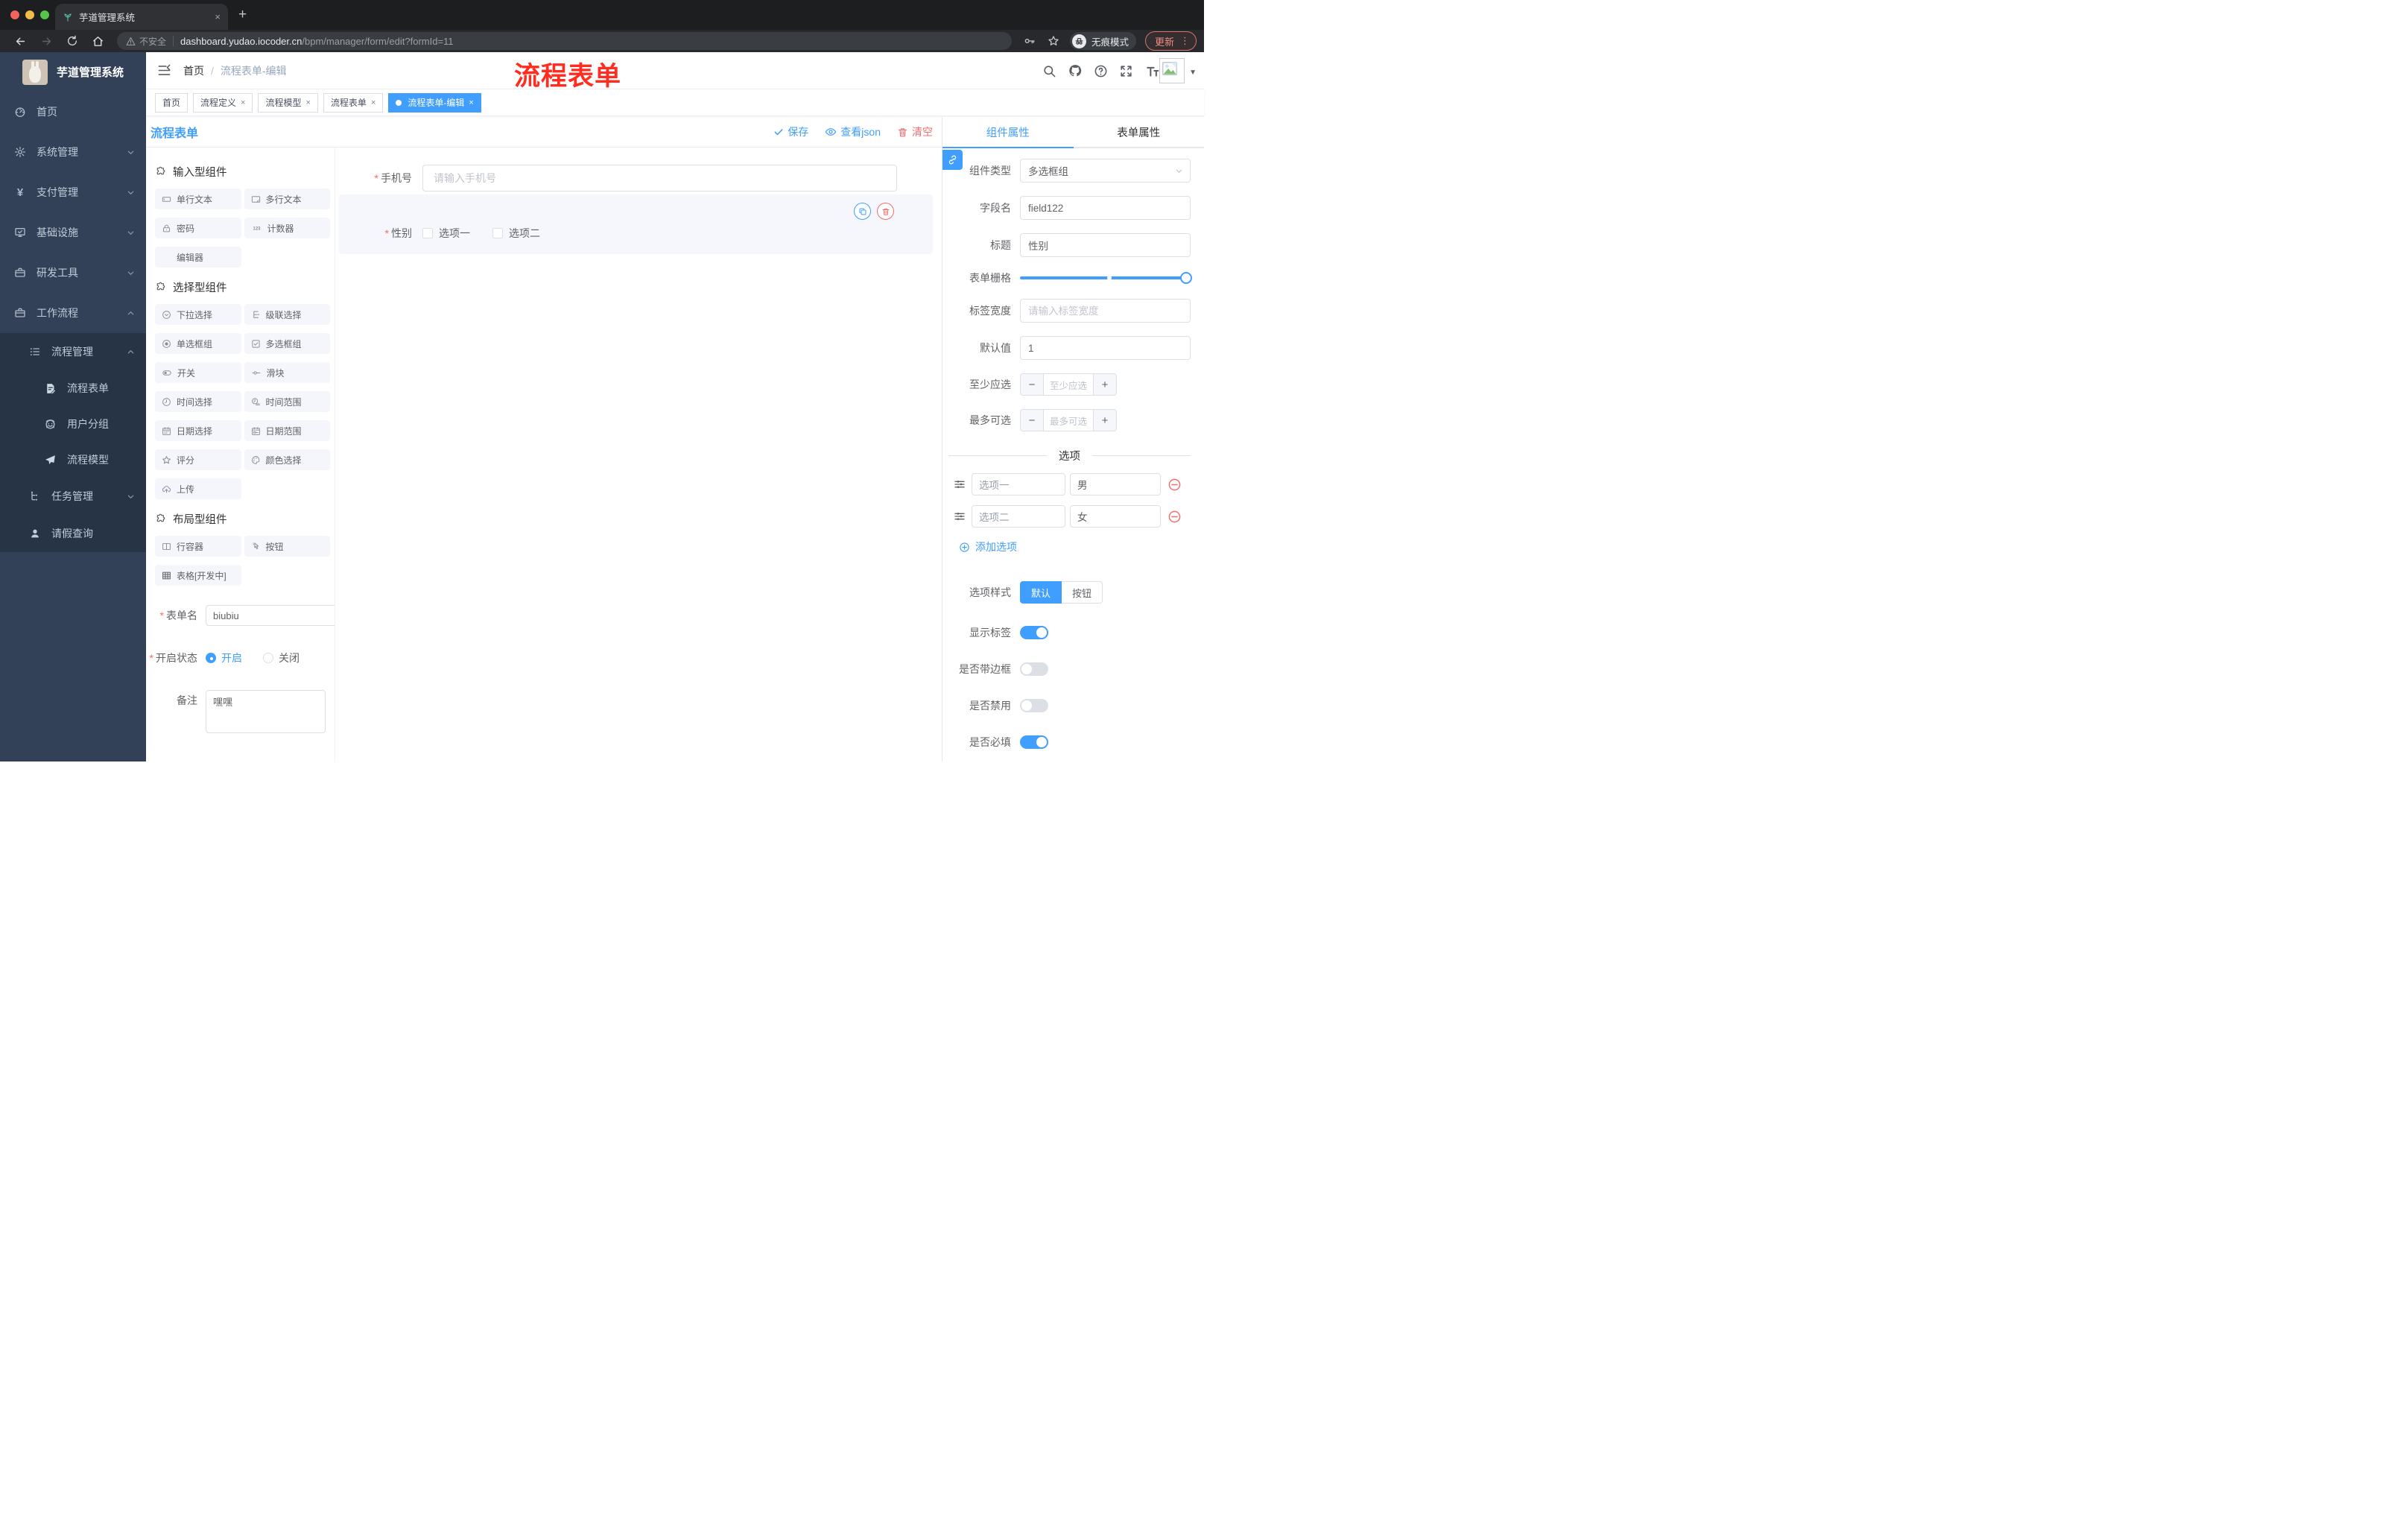 The height and width of the screenshot is (1523, 2408). What do you see at coordinates (353, 102) in the screenshot?
I see `tag-process-form: 流程表单 ×` at bounding box center [353, 102].